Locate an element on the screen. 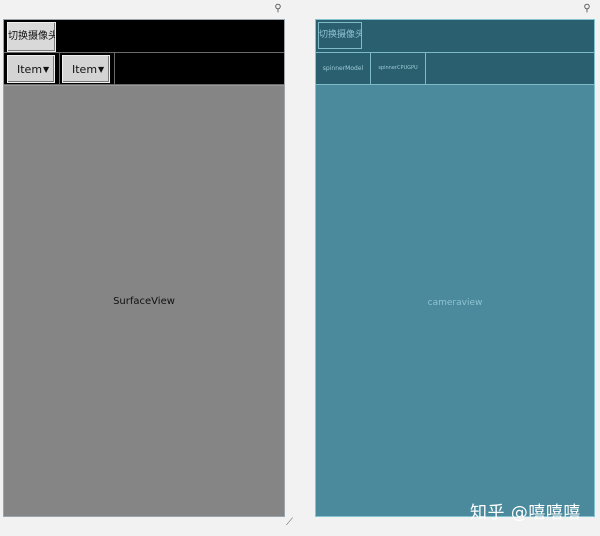 This screenshot has width=600, height=536. model-spinner: spinnerModel is located at coordinates (343, 68).